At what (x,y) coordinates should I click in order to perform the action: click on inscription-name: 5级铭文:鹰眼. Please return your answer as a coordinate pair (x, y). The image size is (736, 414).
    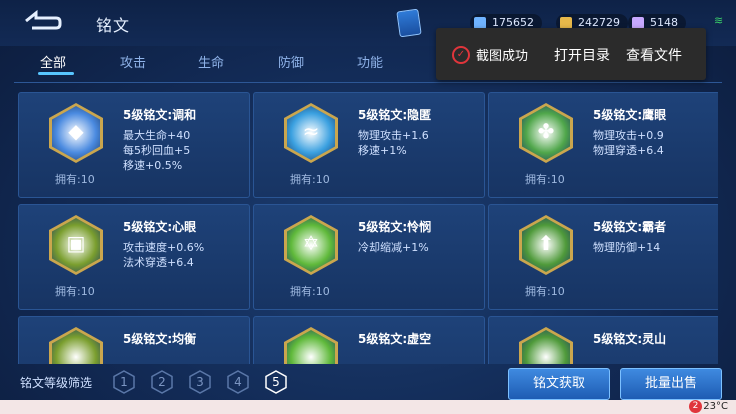
    Looking at the image, I should click on (630, 115).